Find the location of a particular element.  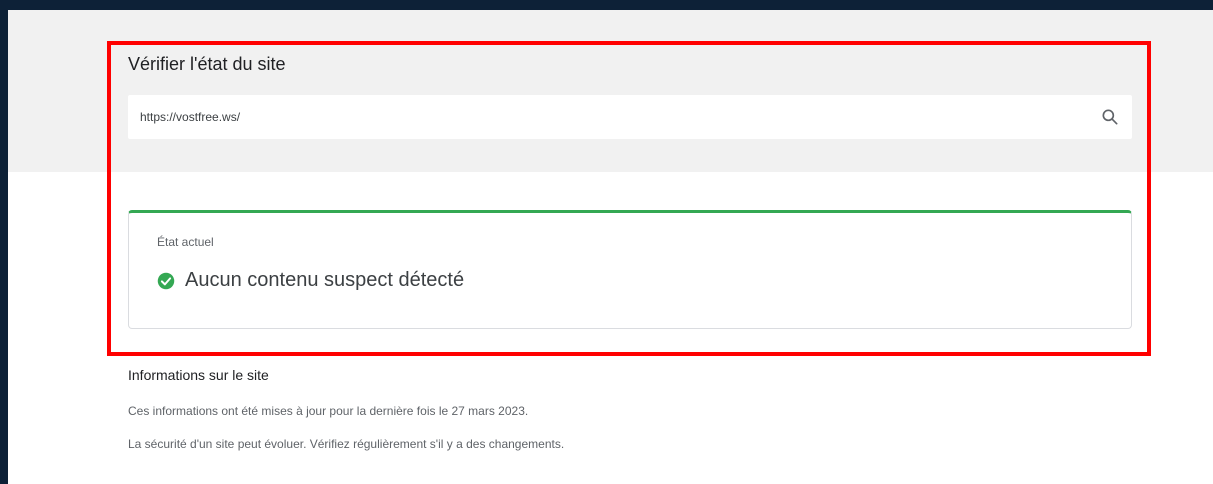

site-info-title: Informations sur le site is located at coordinates (198, 375).